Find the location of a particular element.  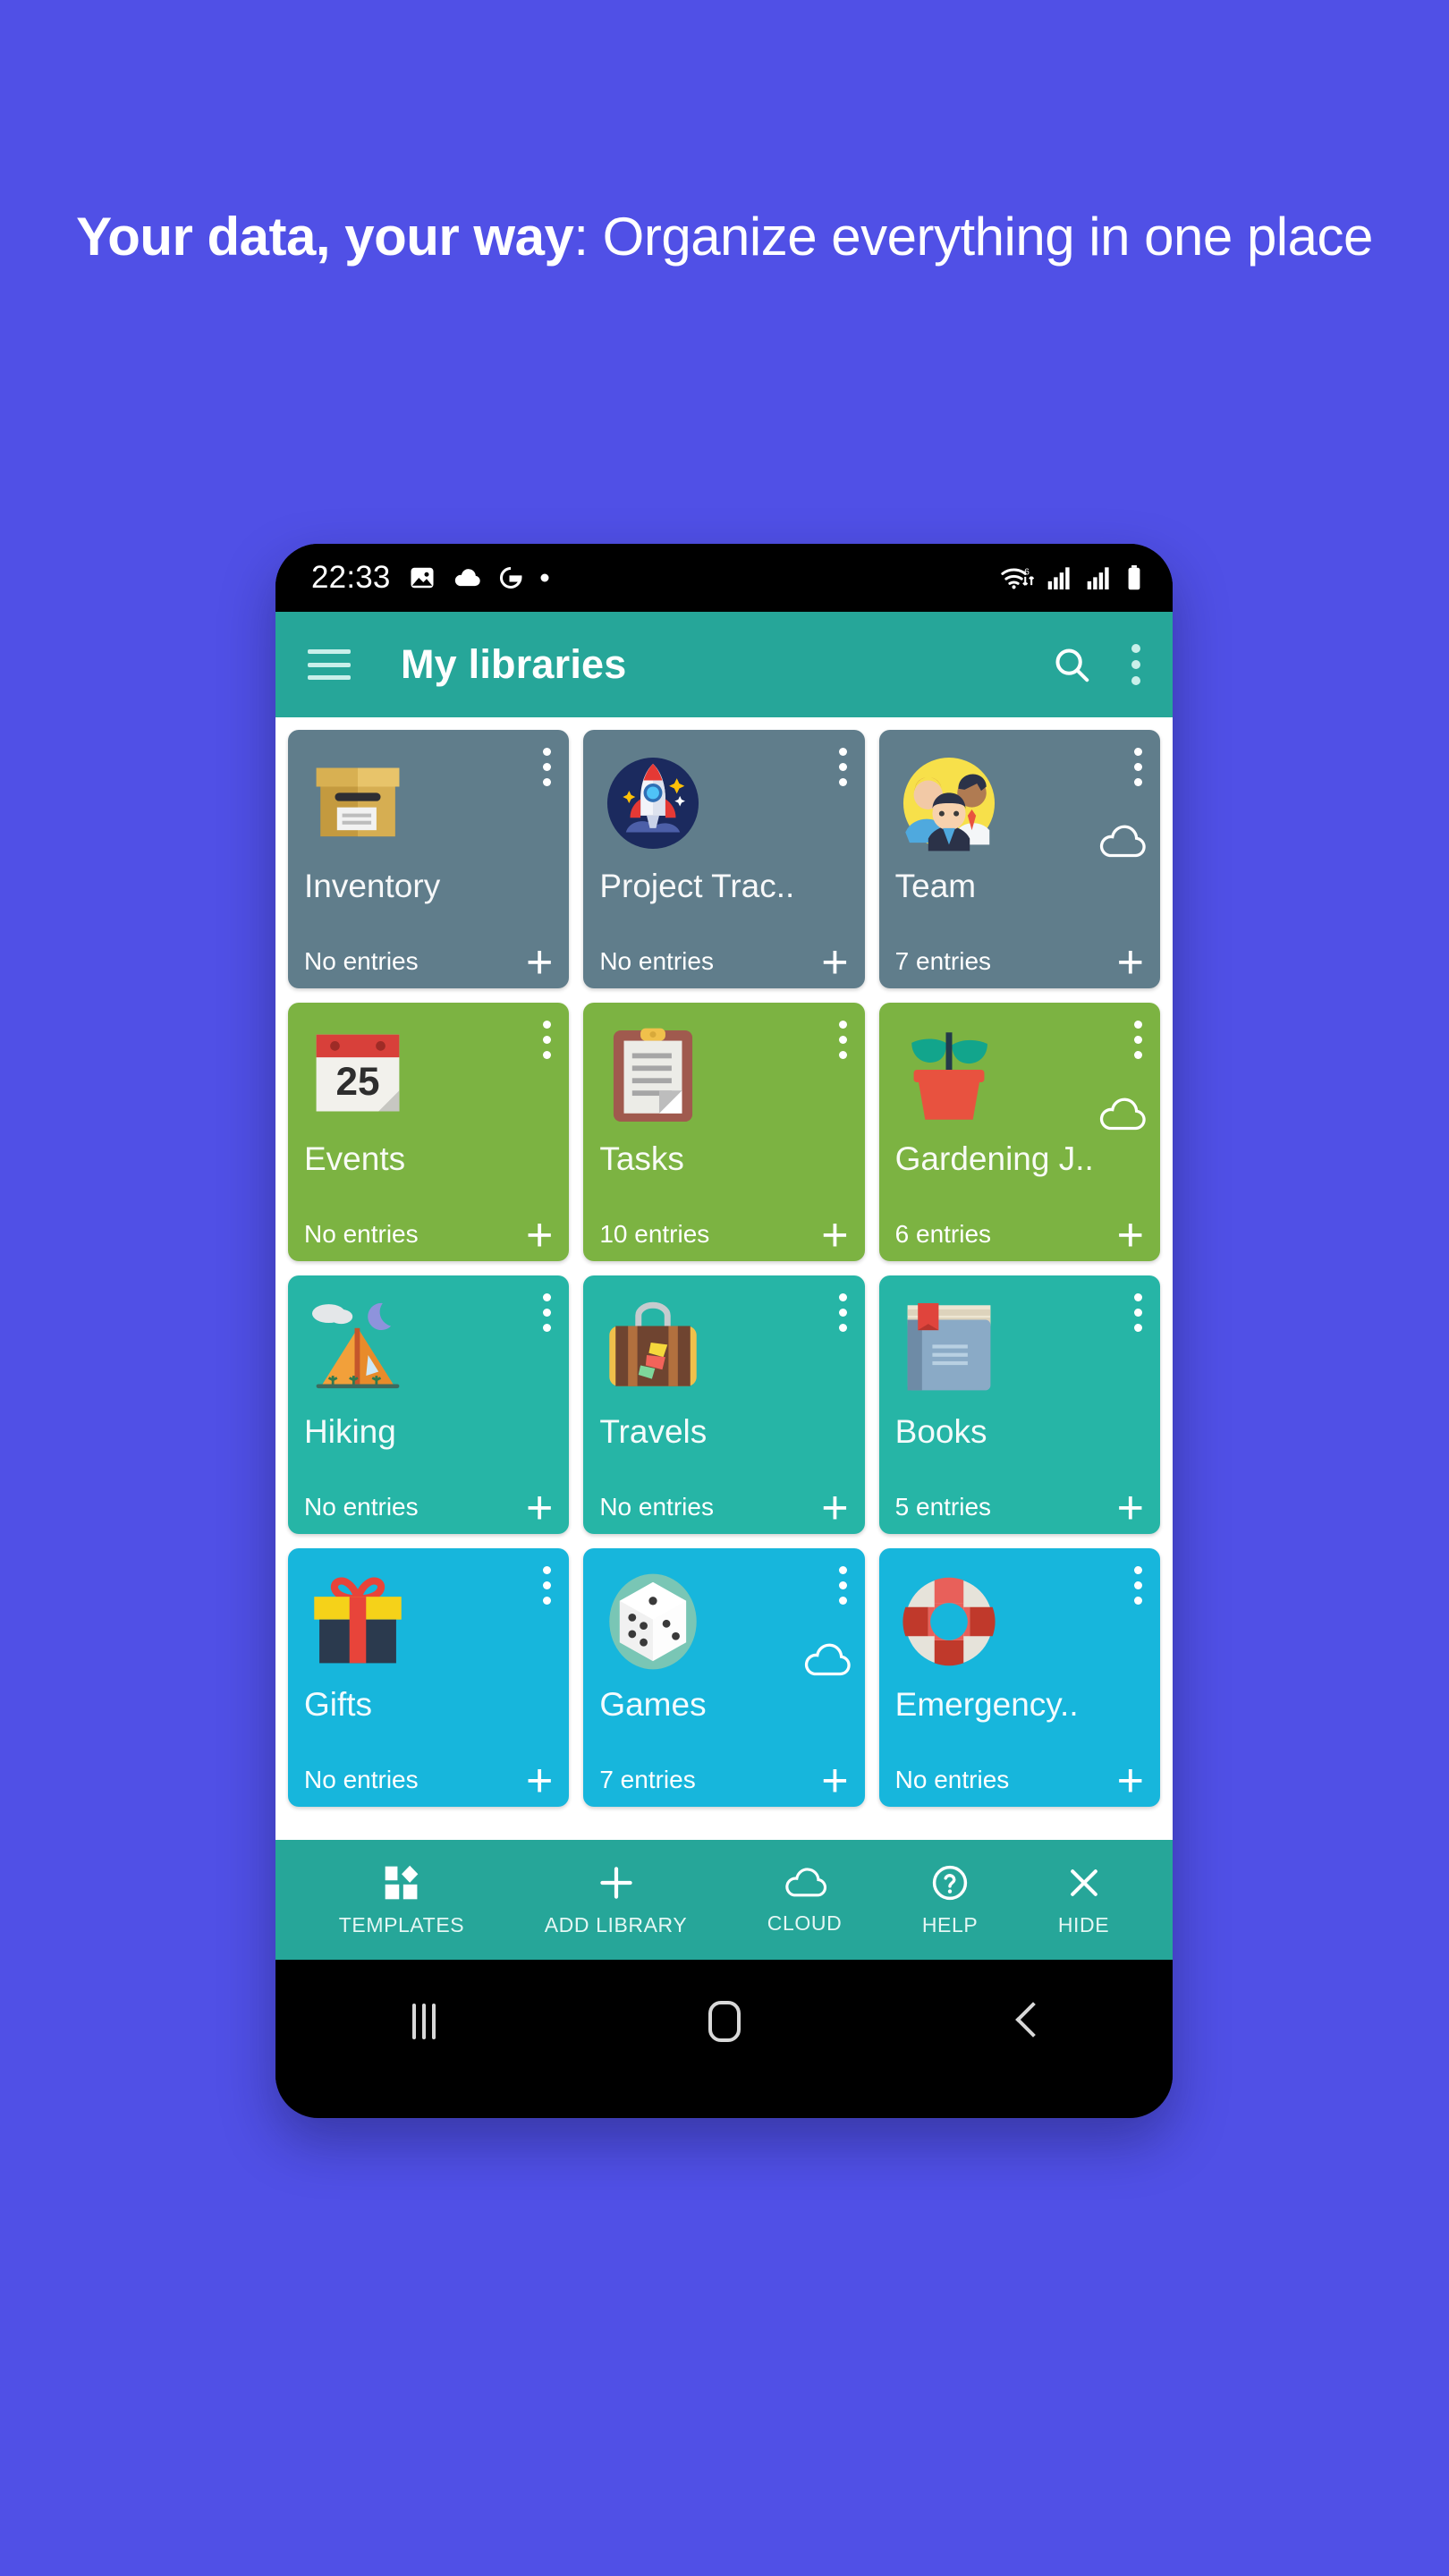

library-entry-count: 7 entries is located at coordinates (943, 961).